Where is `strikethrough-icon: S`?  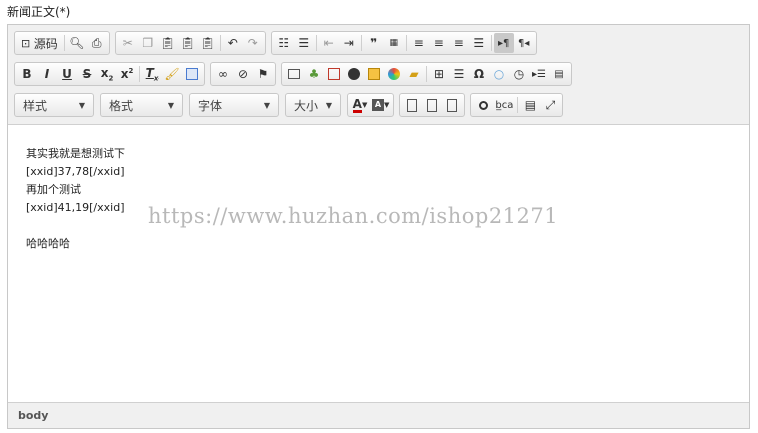 strikethrough-icon: S is located at coordinates (87, 74).